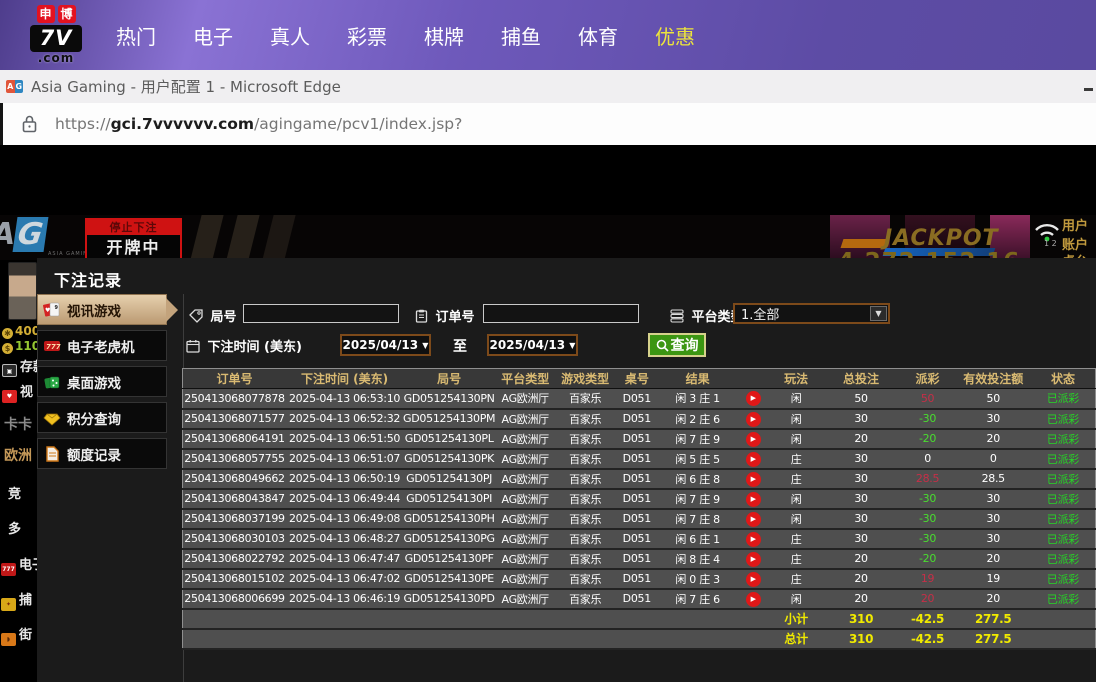  Describe the element at coordinates (561, 313) in the screenshot. I see `order-no-input` at that location.